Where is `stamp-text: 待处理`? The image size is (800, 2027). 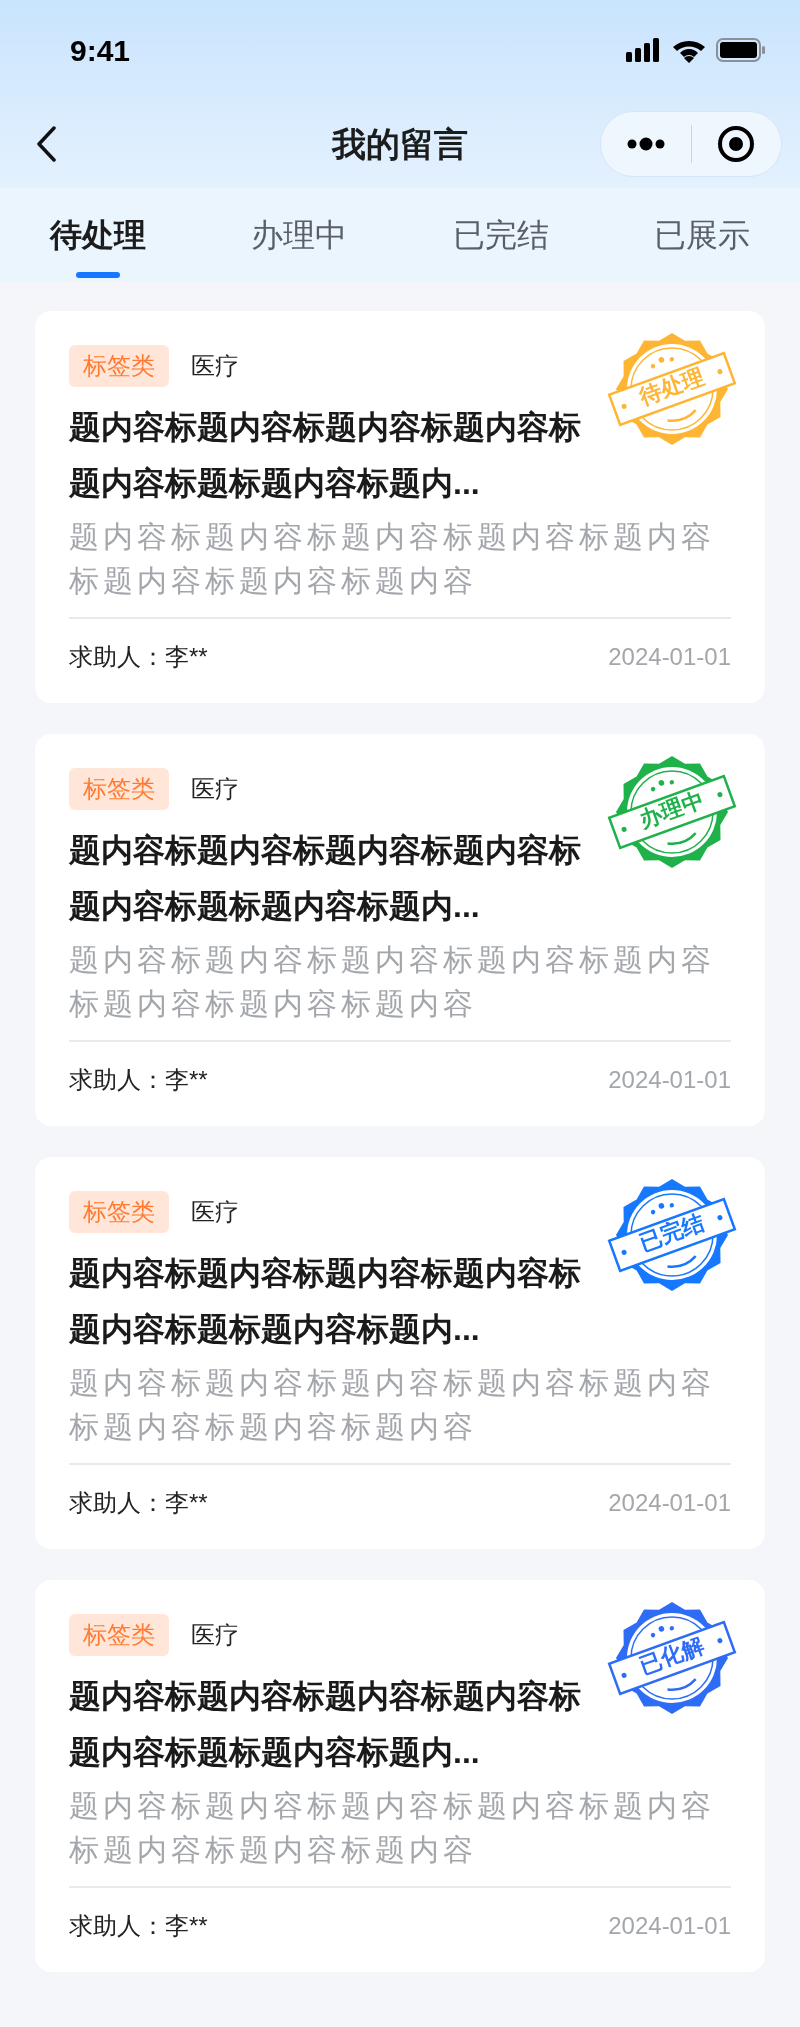
stamp-text: 待处理 is located at coordinates (672, 387).